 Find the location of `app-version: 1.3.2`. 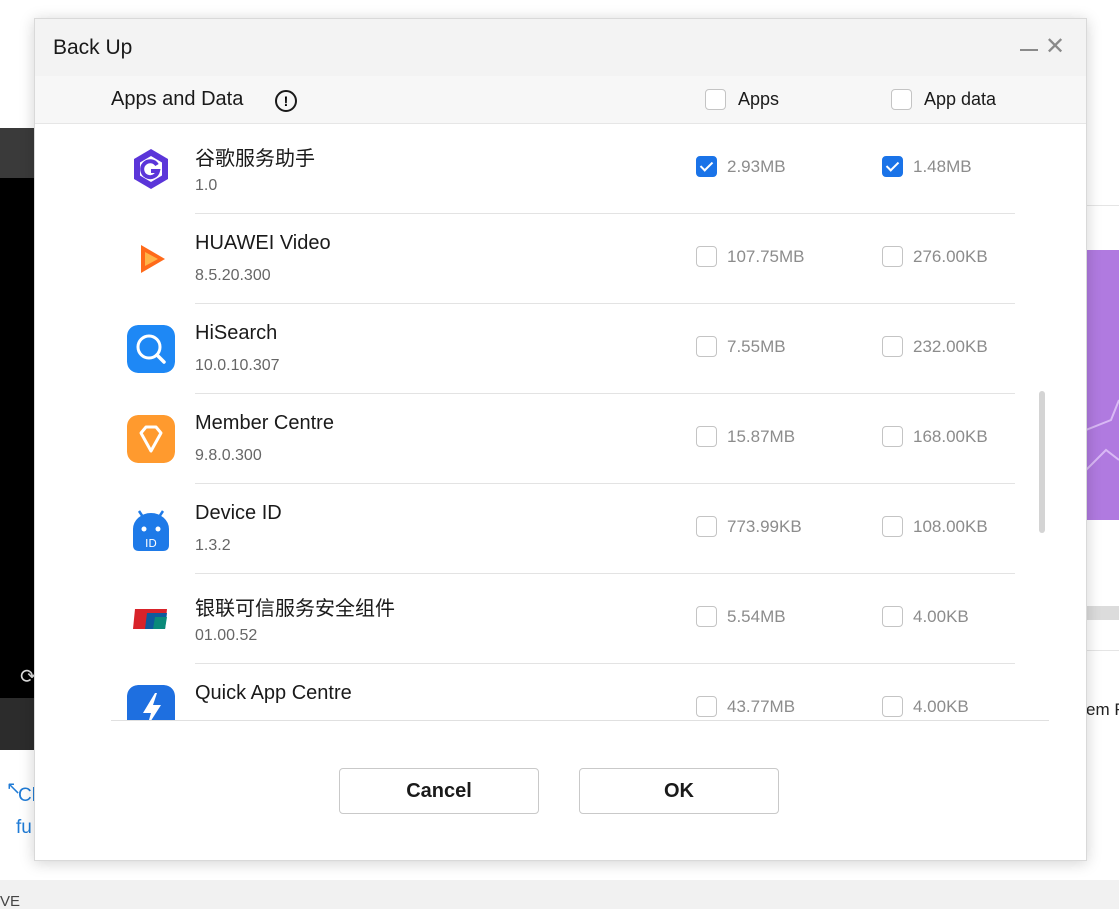

app-version: 1.3.2 is located at coordinates (213, 545).